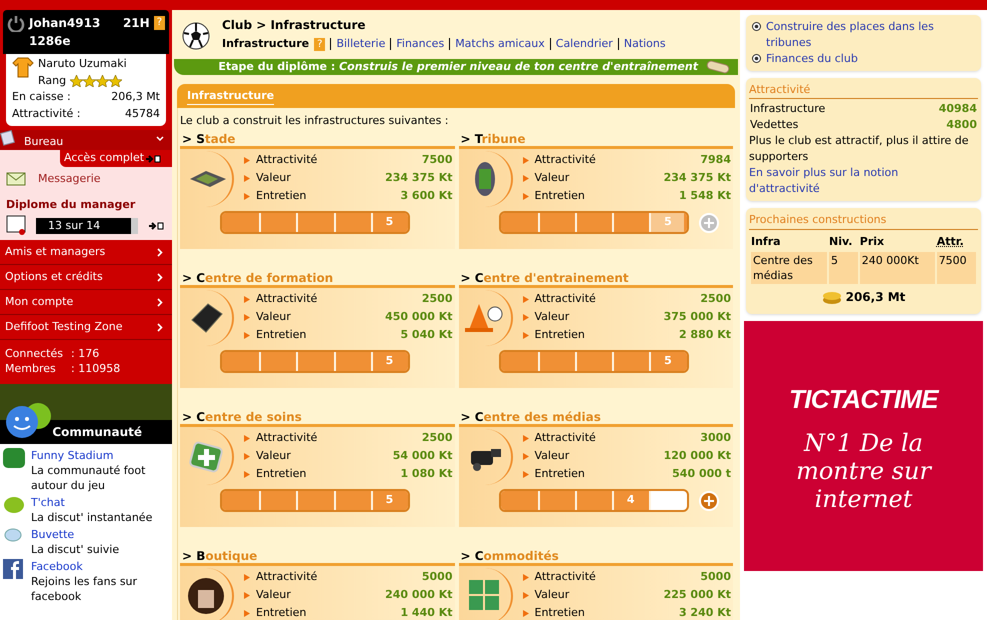  I want to click on community-link: Facebook, so click(100, 566).